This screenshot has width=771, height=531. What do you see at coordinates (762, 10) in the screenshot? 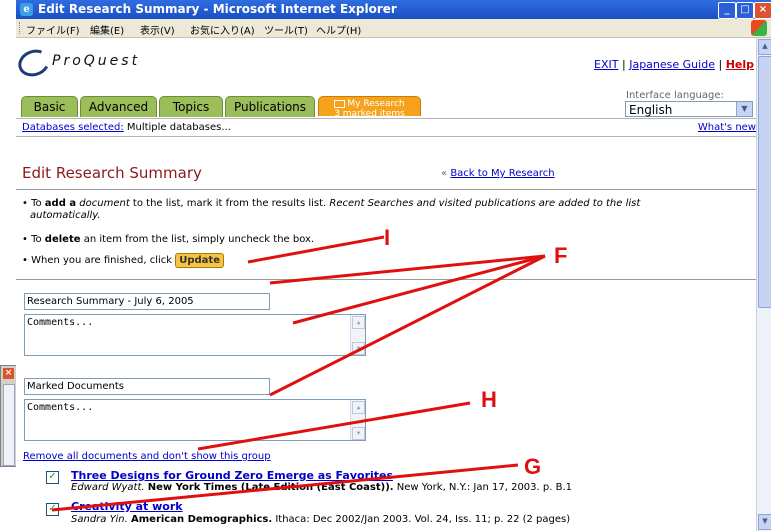
I see `close-button: ×` at bounding box center [762, 10].